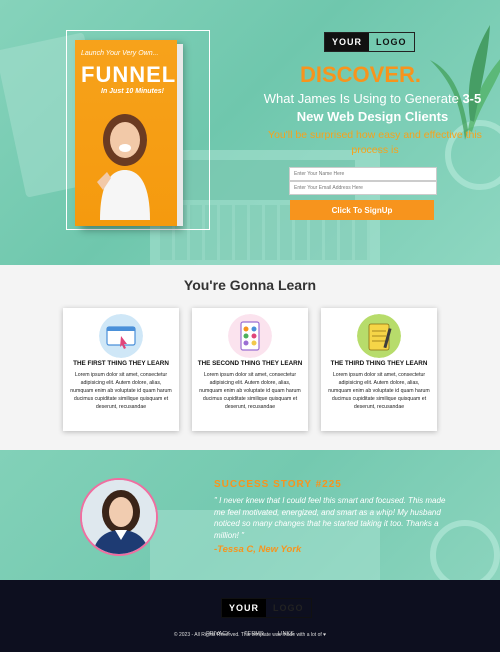 This screenshot has height=652, width=500. Describe the element at coordinates (319, 174) in the screenshot. I see `name-placeholder: Enter Your Name Here` at that location.